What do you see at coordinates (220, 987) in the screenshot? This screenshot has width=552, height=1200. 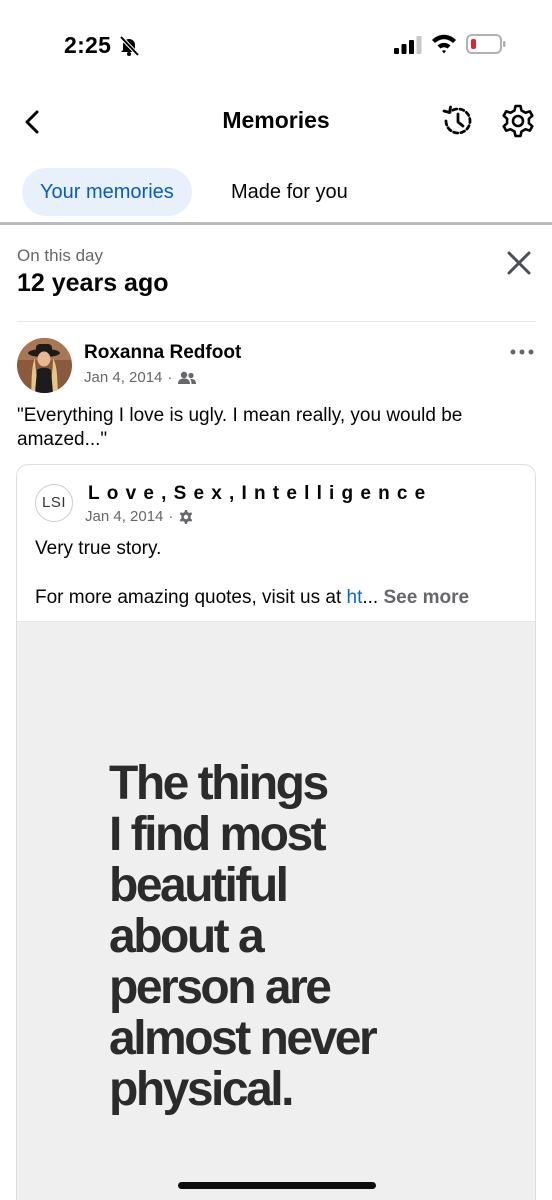 I see `quote-line: person are` at bounding box center [220, 987].